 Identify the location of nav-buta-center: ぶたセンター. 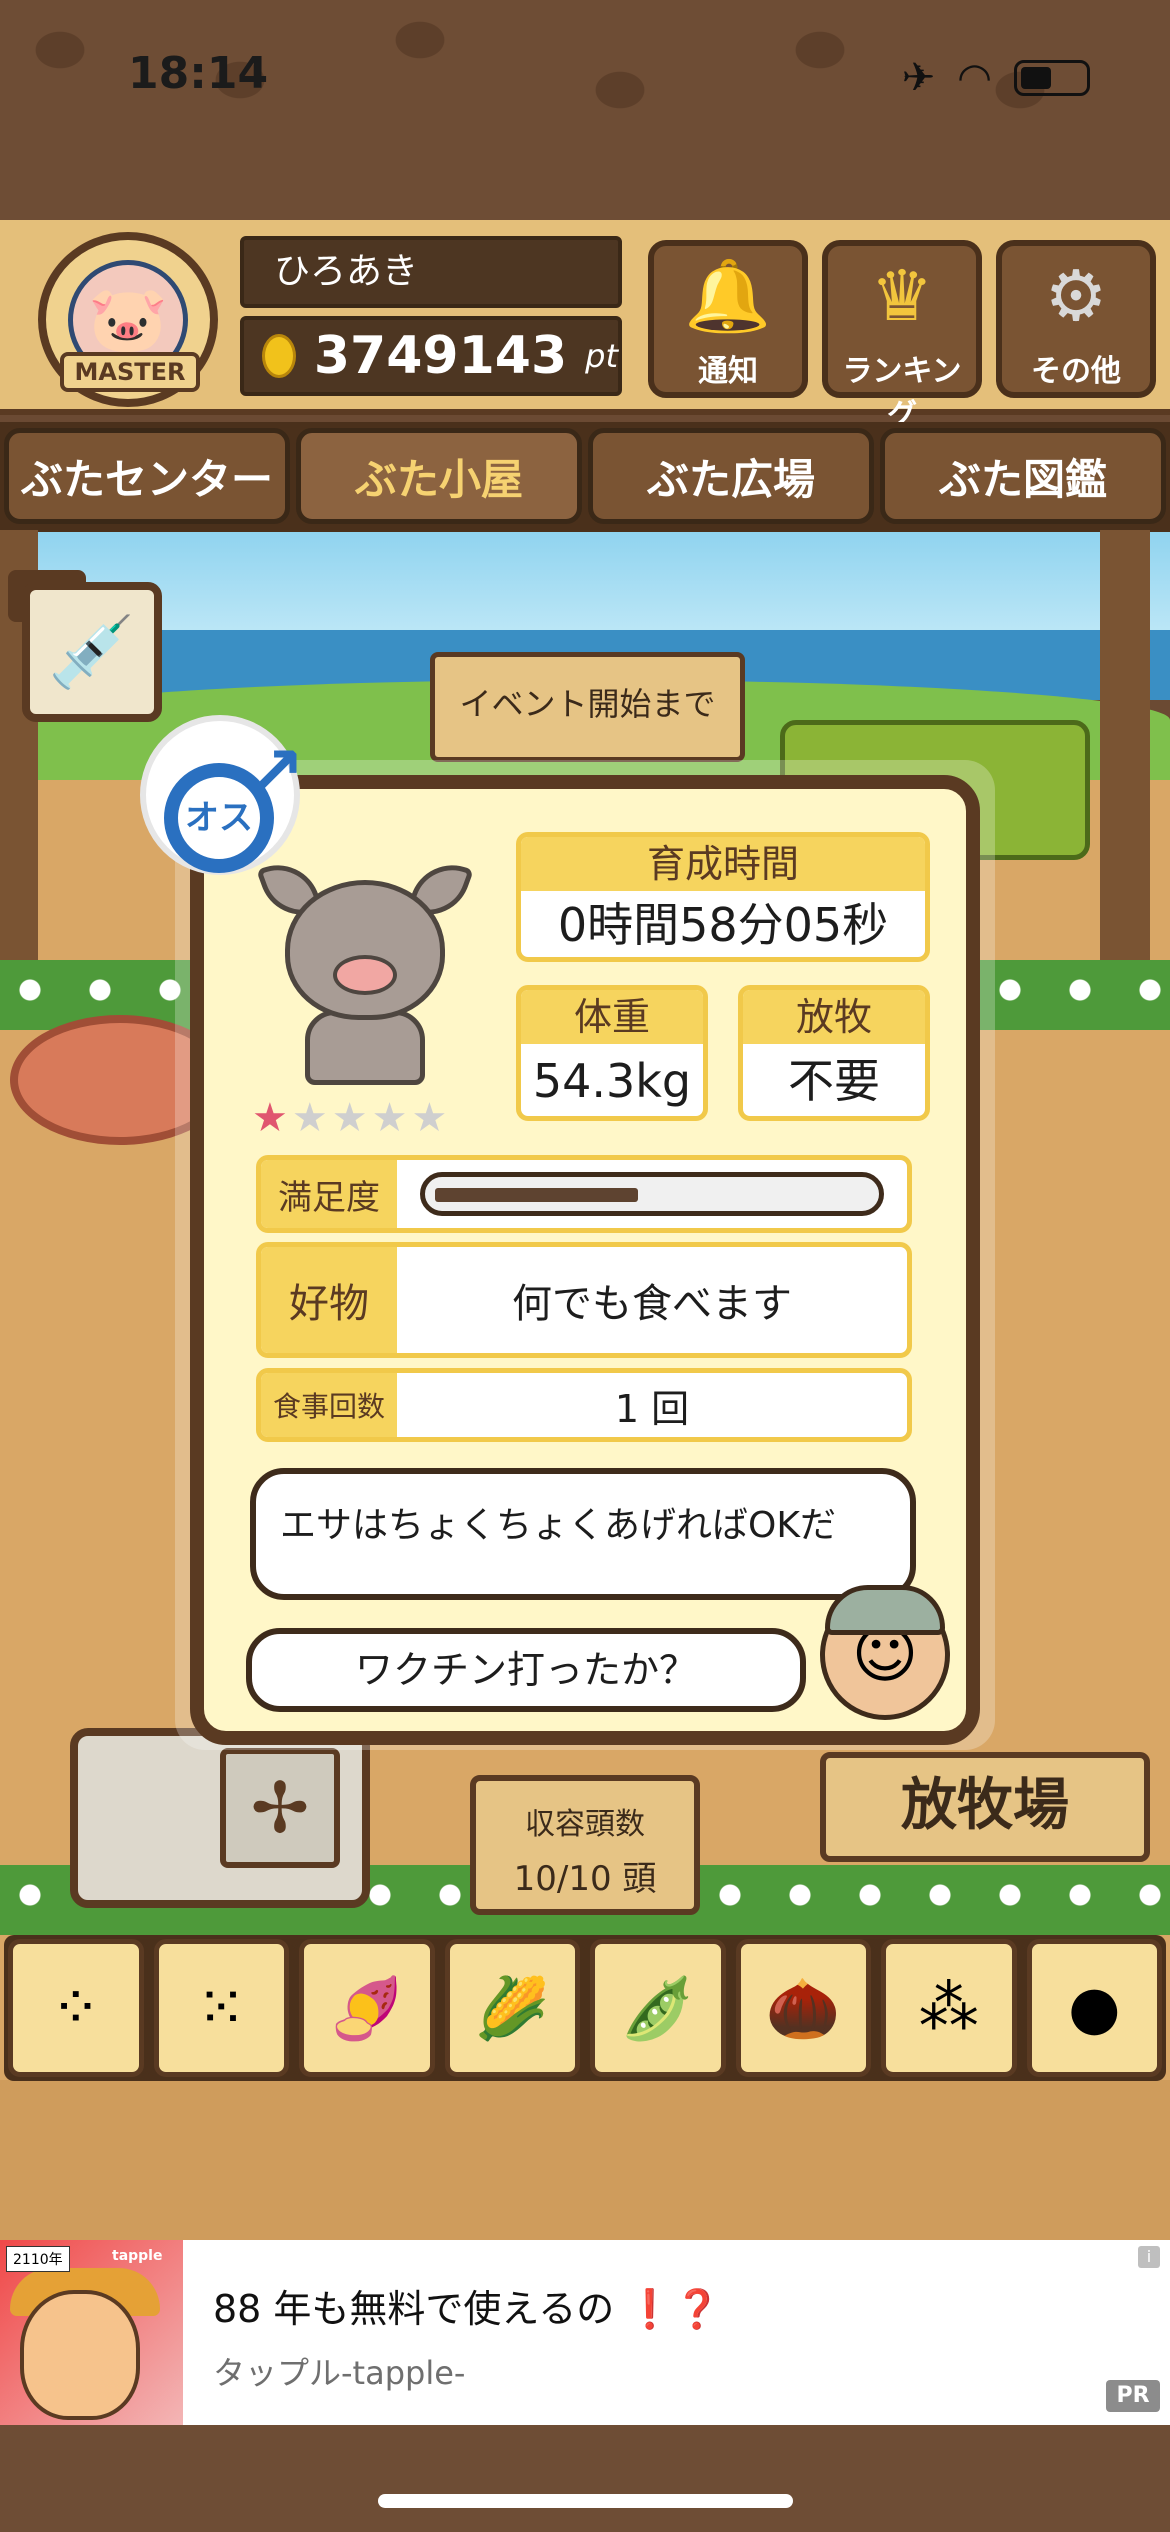
(147, 476).